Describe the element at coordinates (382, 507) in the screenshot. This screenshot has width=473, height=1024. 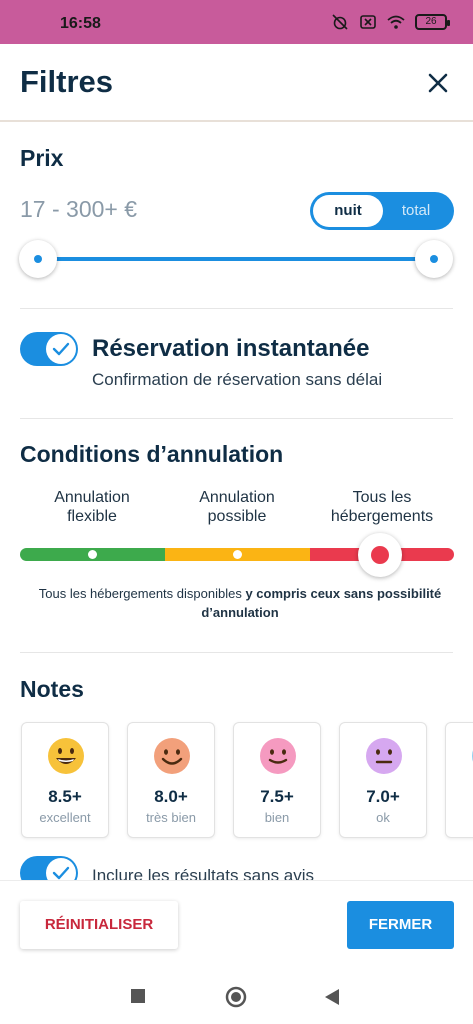
I see `cancellation-option-all: Tous les hébergements` at that location.